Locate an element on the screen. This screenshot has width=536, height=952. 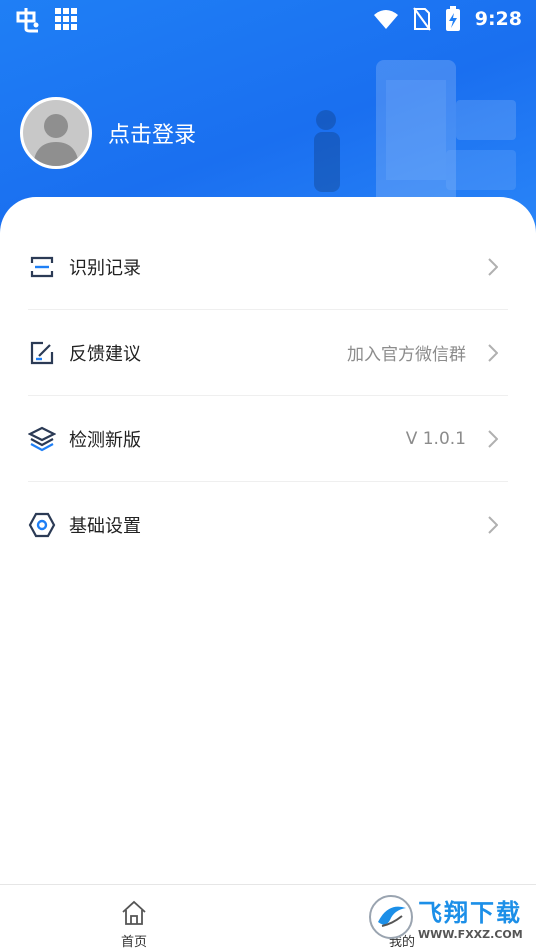
menu-item-settings: 基础设置 is located at coordinates (268, 525).